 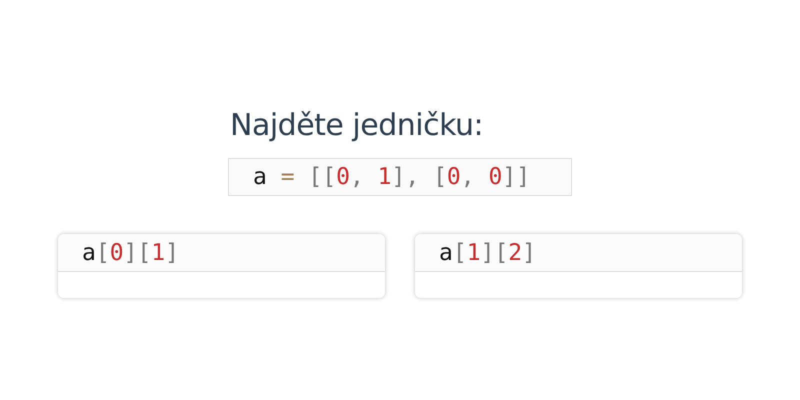 I want to click on code-expression: a[0][1], so click(x=130, y=253).